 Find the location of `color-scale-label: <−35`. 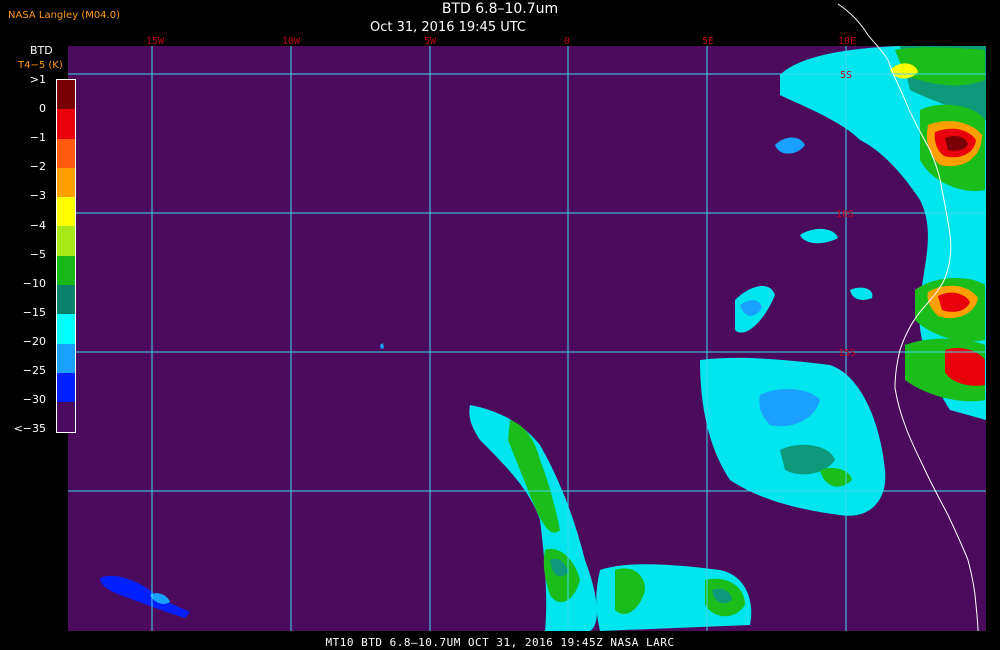

color-scale-label: <−35 is located at coordinates (29, 429).